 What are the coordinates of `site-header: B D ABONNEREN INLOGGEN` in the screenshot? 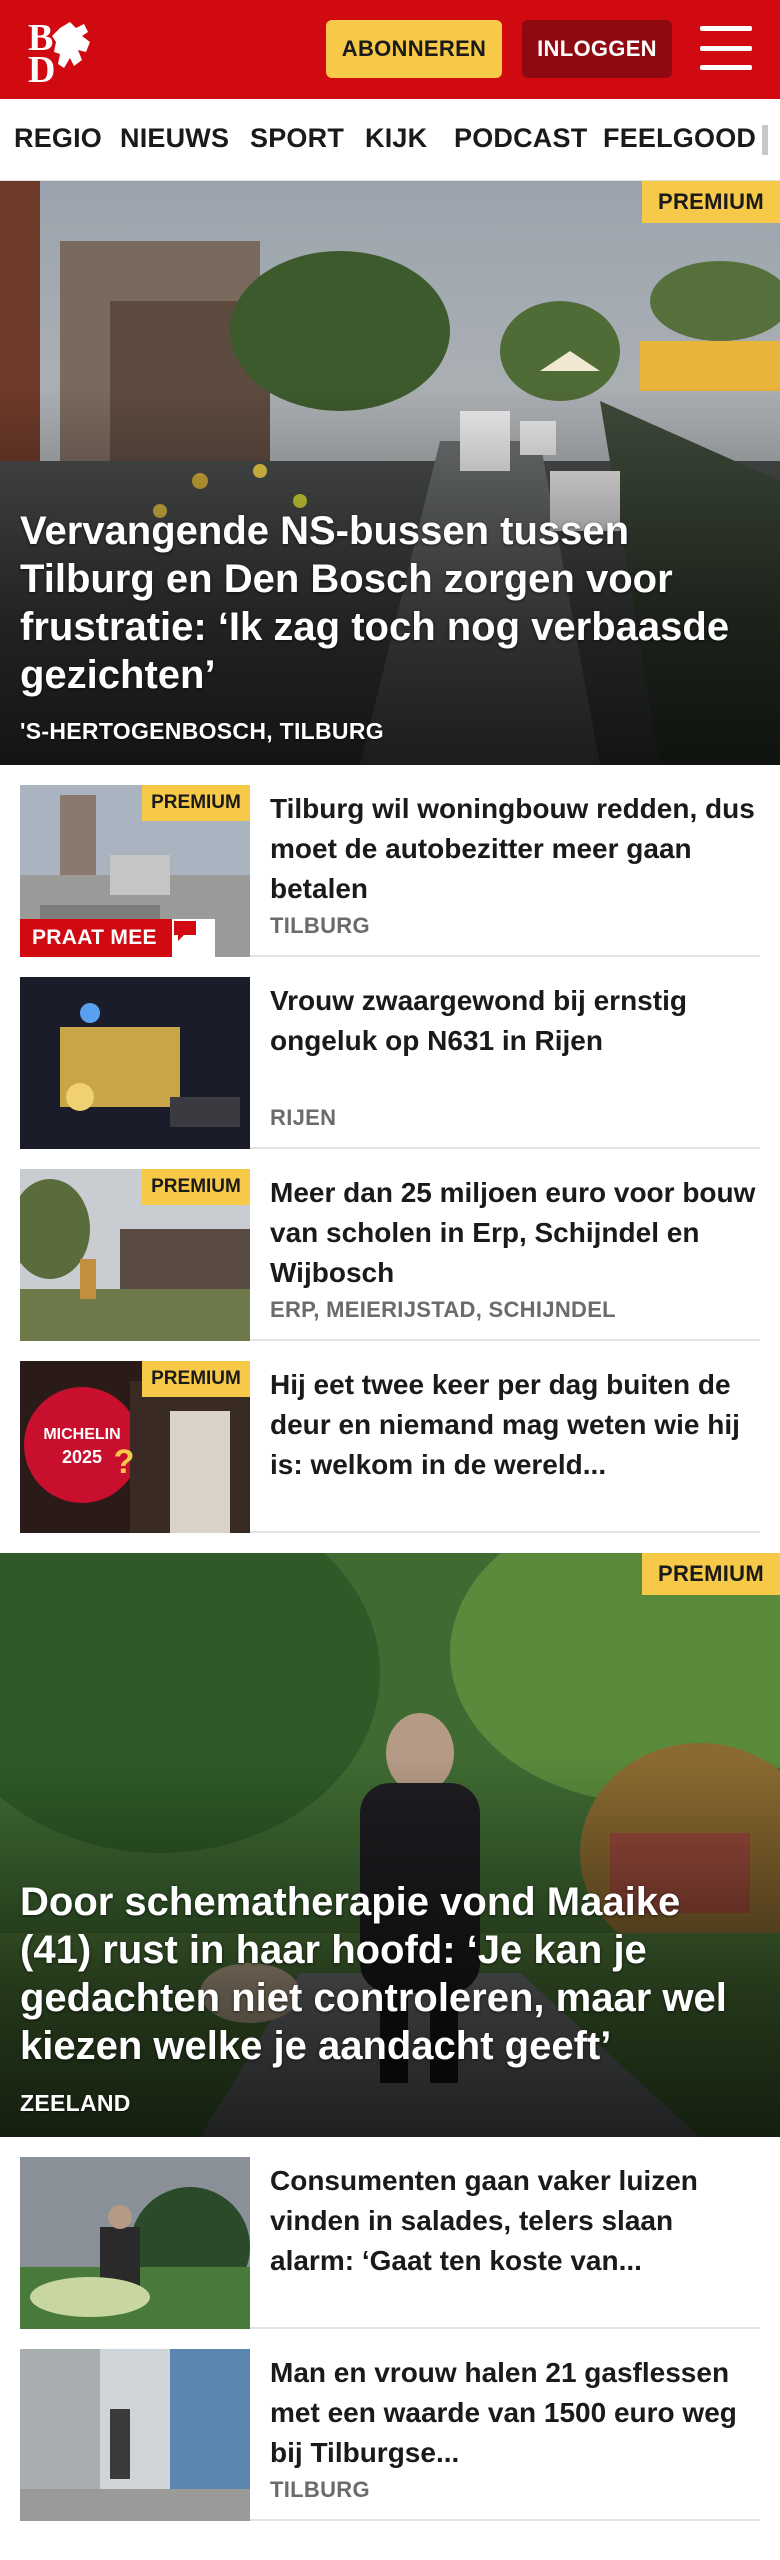 It's located at (390, 49).